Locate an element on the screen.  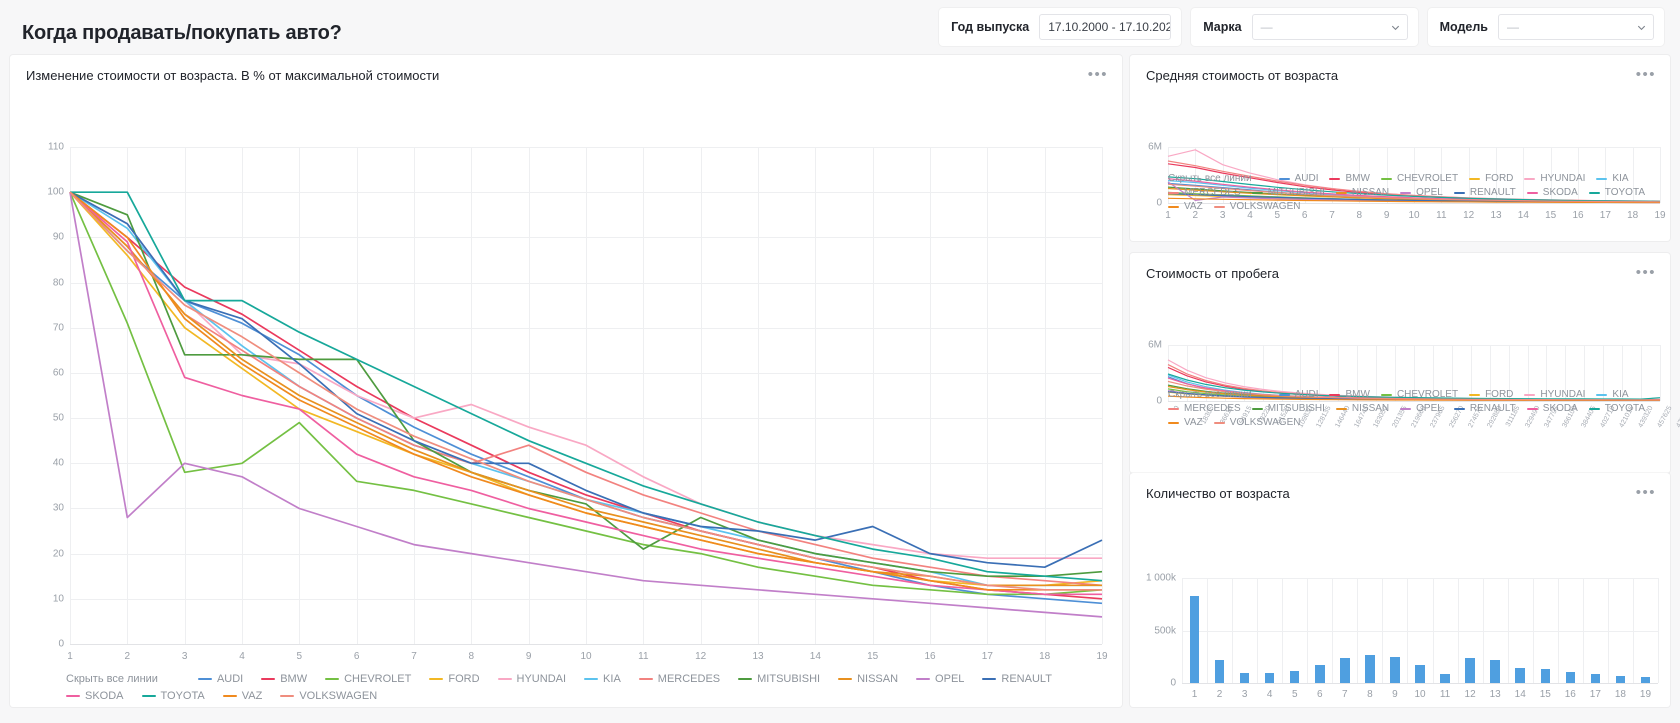
y-axis-tick: 500k is located at coordinates (1165, 630).